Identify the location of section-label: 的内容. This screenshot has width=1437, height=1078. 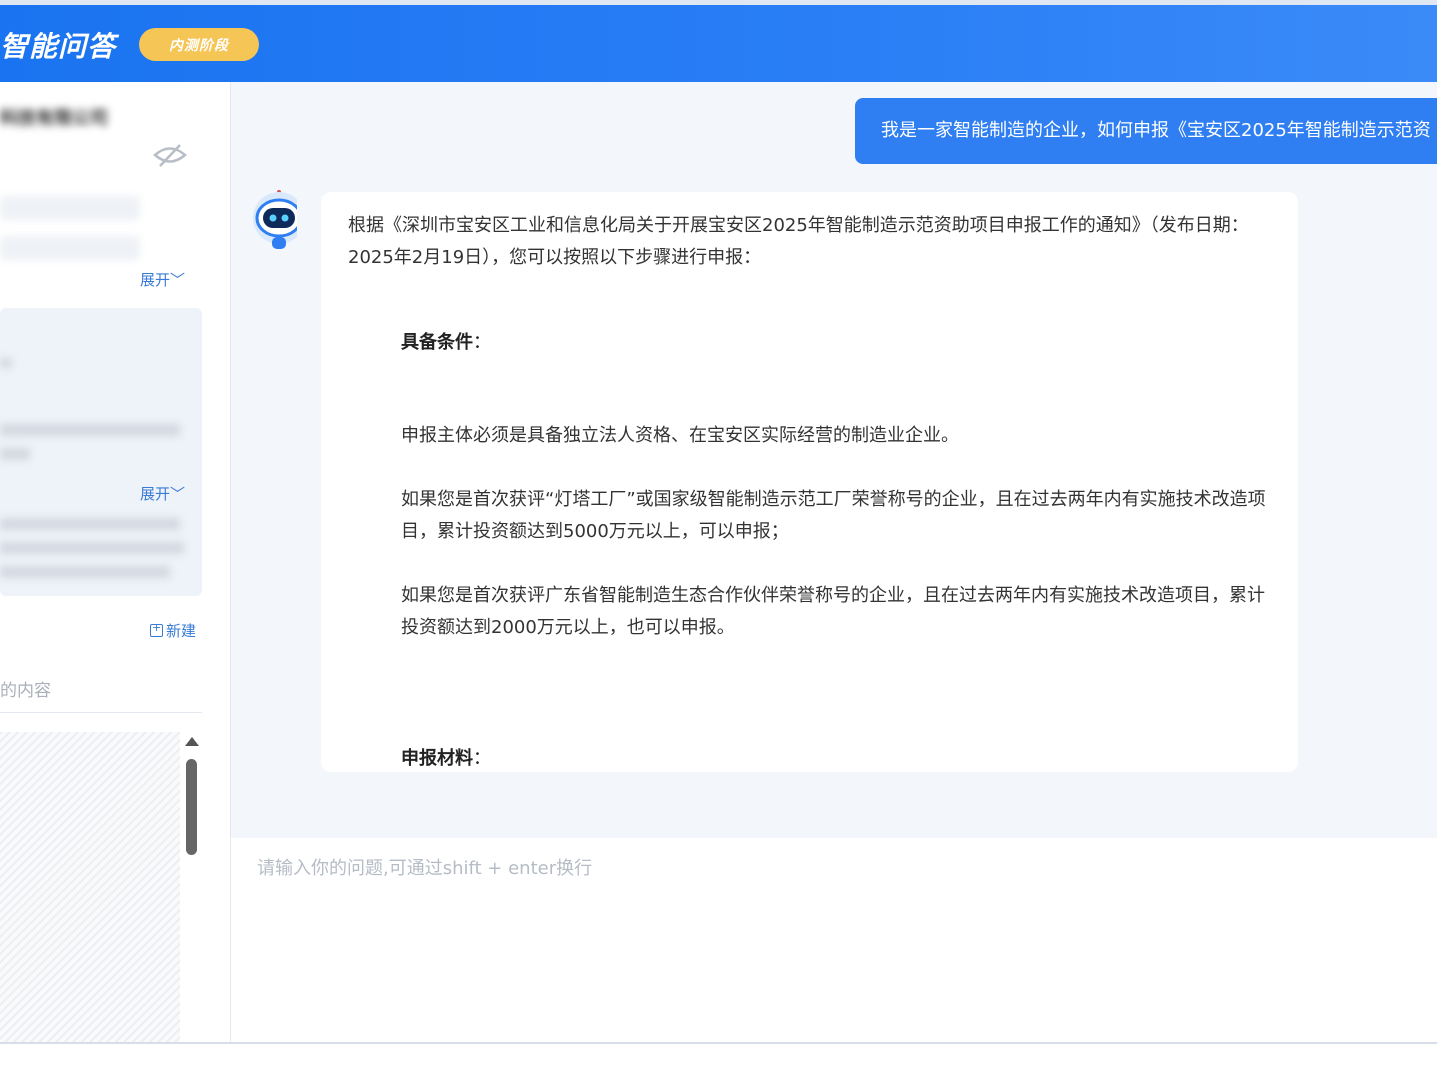
(25, 691).